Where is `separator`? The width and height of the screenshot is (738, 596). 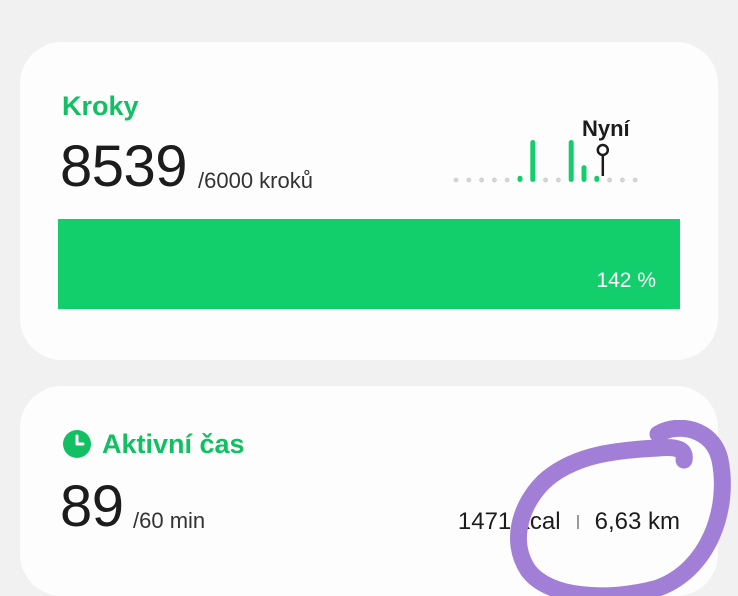
separator is located at coordinates (577, 522).